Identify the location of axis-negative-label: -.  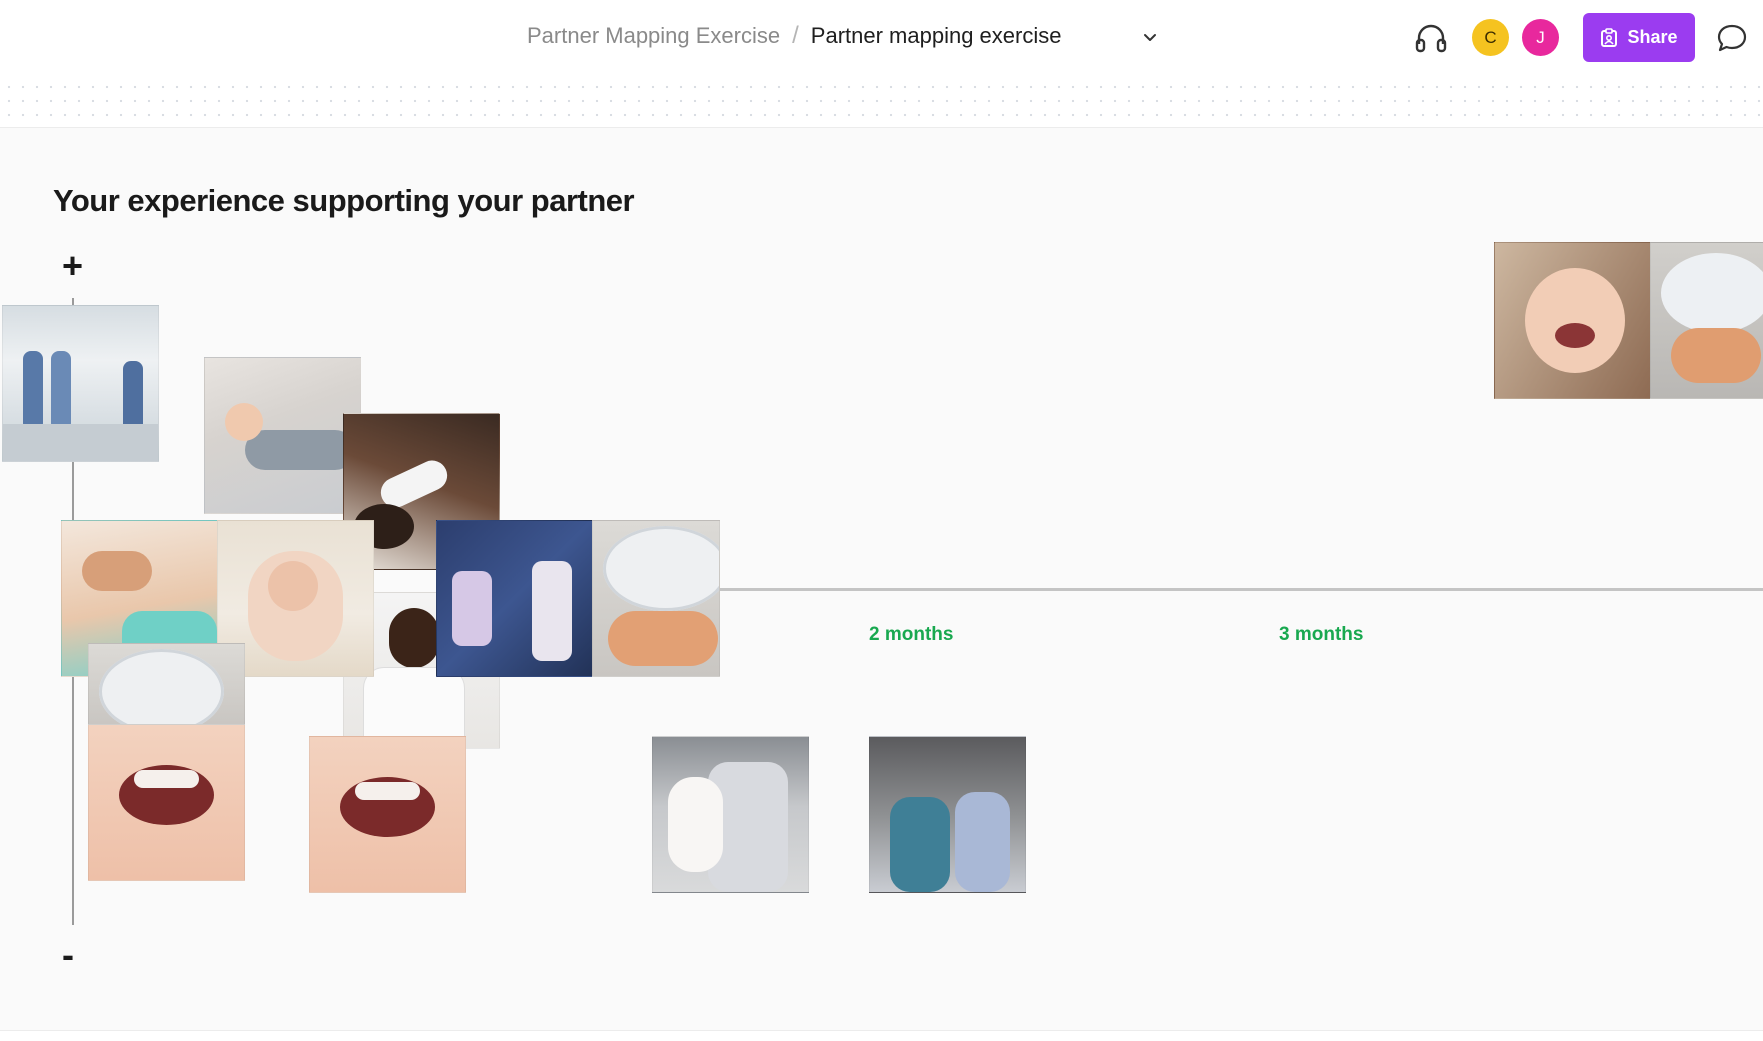
(68, 954).